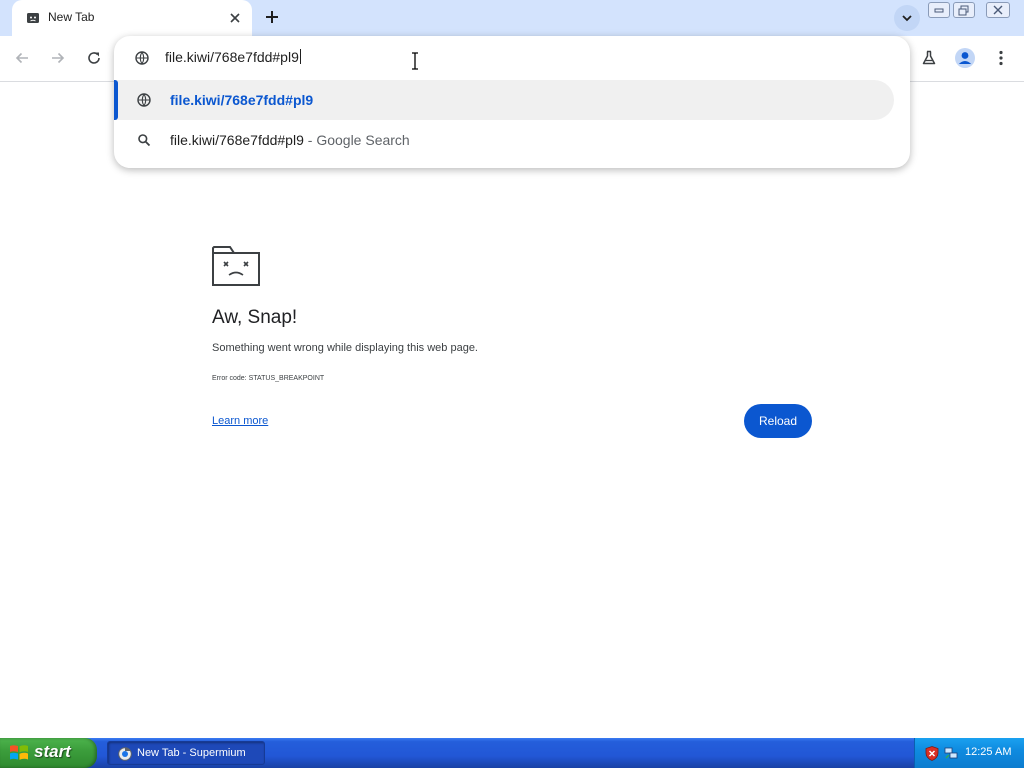 The image size is (1024, 768). I want to click on reload-button, so click(94, 58).